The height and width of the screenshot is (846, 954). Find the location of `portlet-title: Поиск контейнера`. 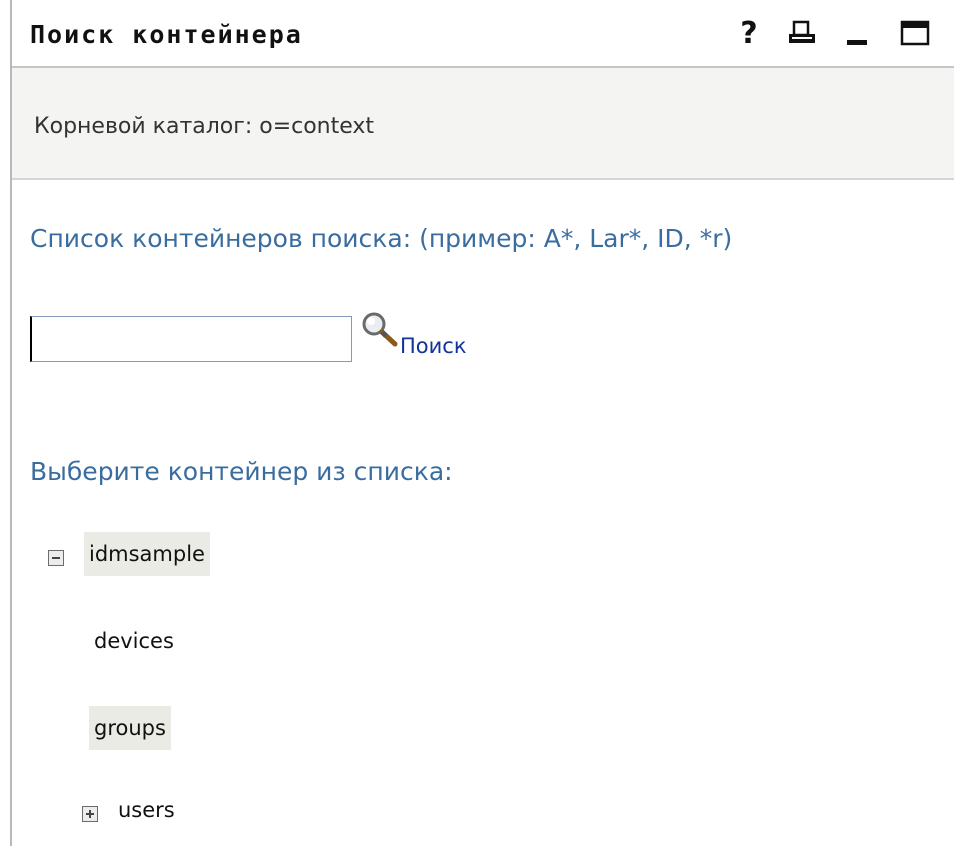

portlet-title: Поиск контейнера is located at coordinates (166, 34).